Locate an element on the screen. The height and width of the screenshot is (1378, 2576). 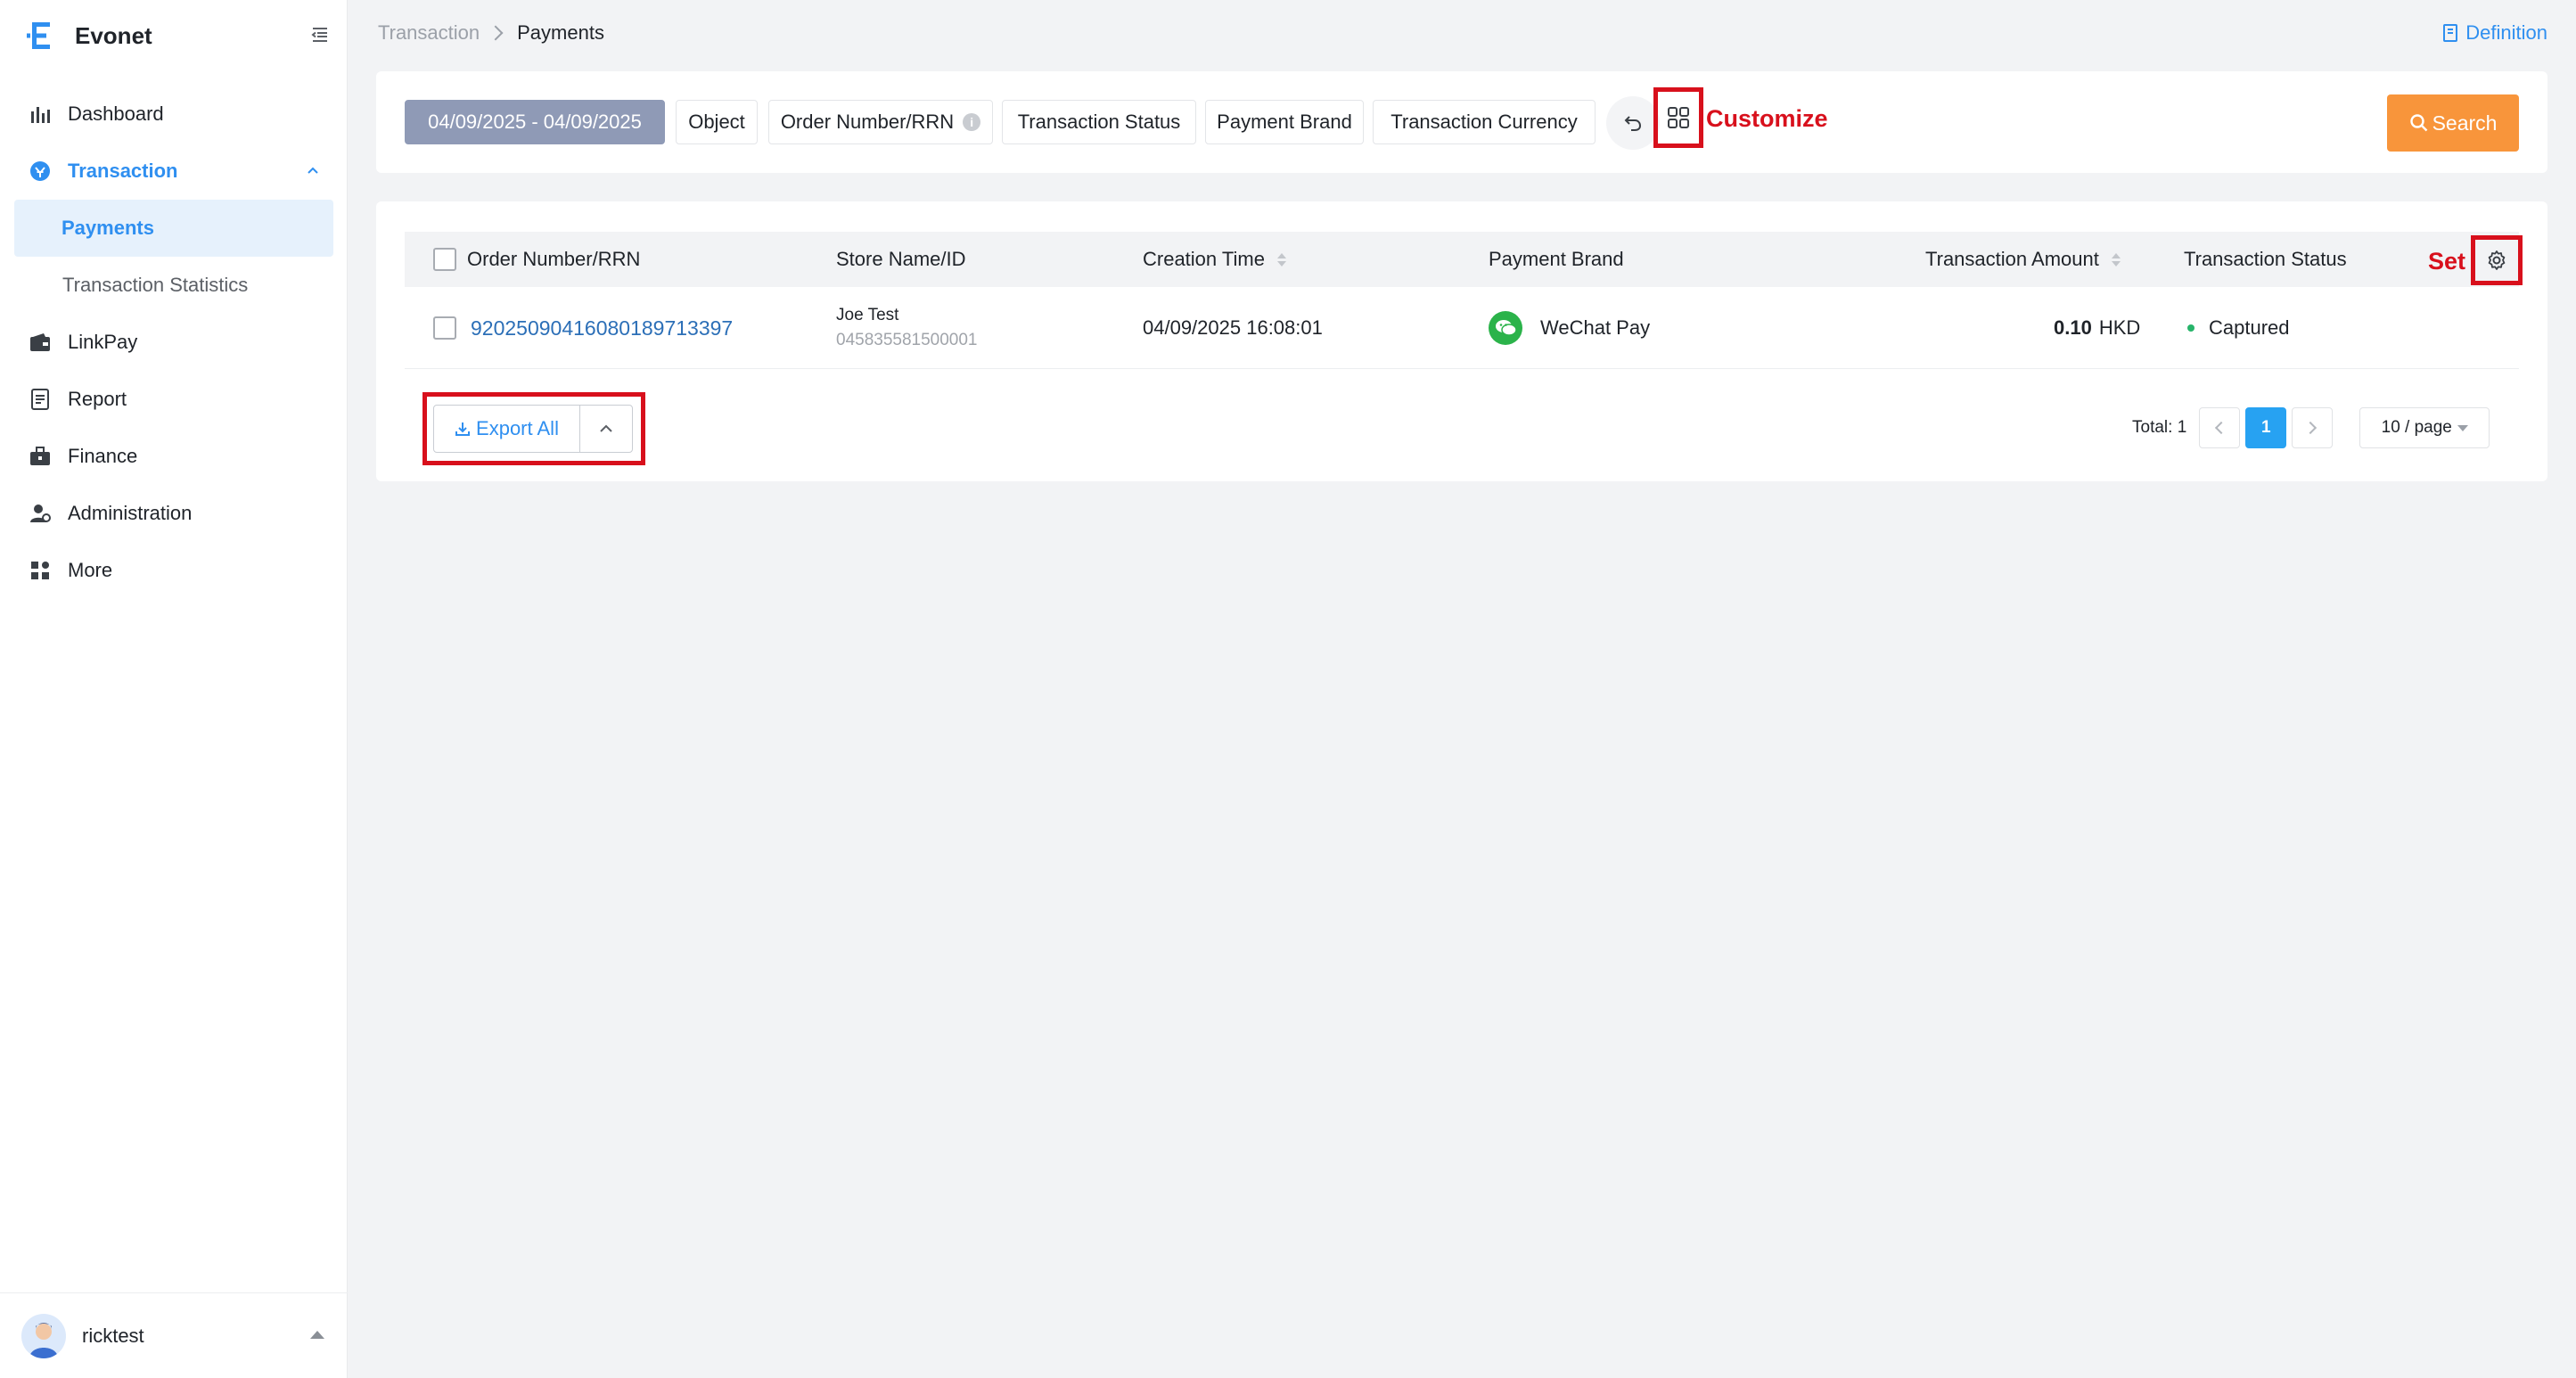
filter-chip-label: Payment Brand is located at coordinates (1284, 122).